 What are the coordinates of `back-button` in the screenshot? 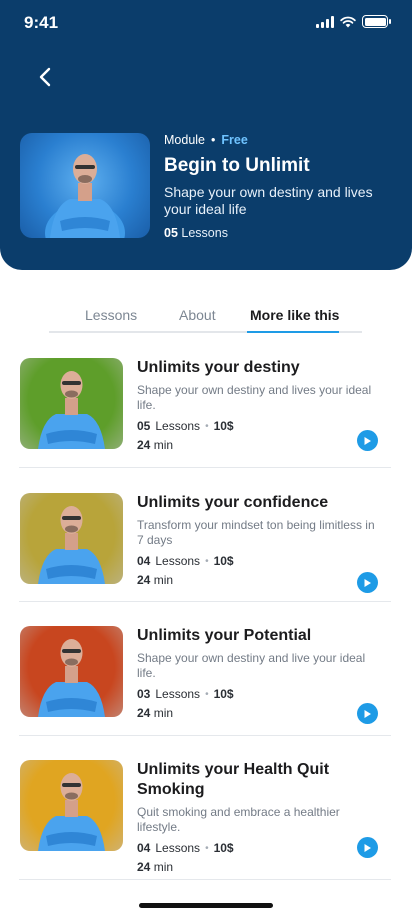 It's located at (45, 77).